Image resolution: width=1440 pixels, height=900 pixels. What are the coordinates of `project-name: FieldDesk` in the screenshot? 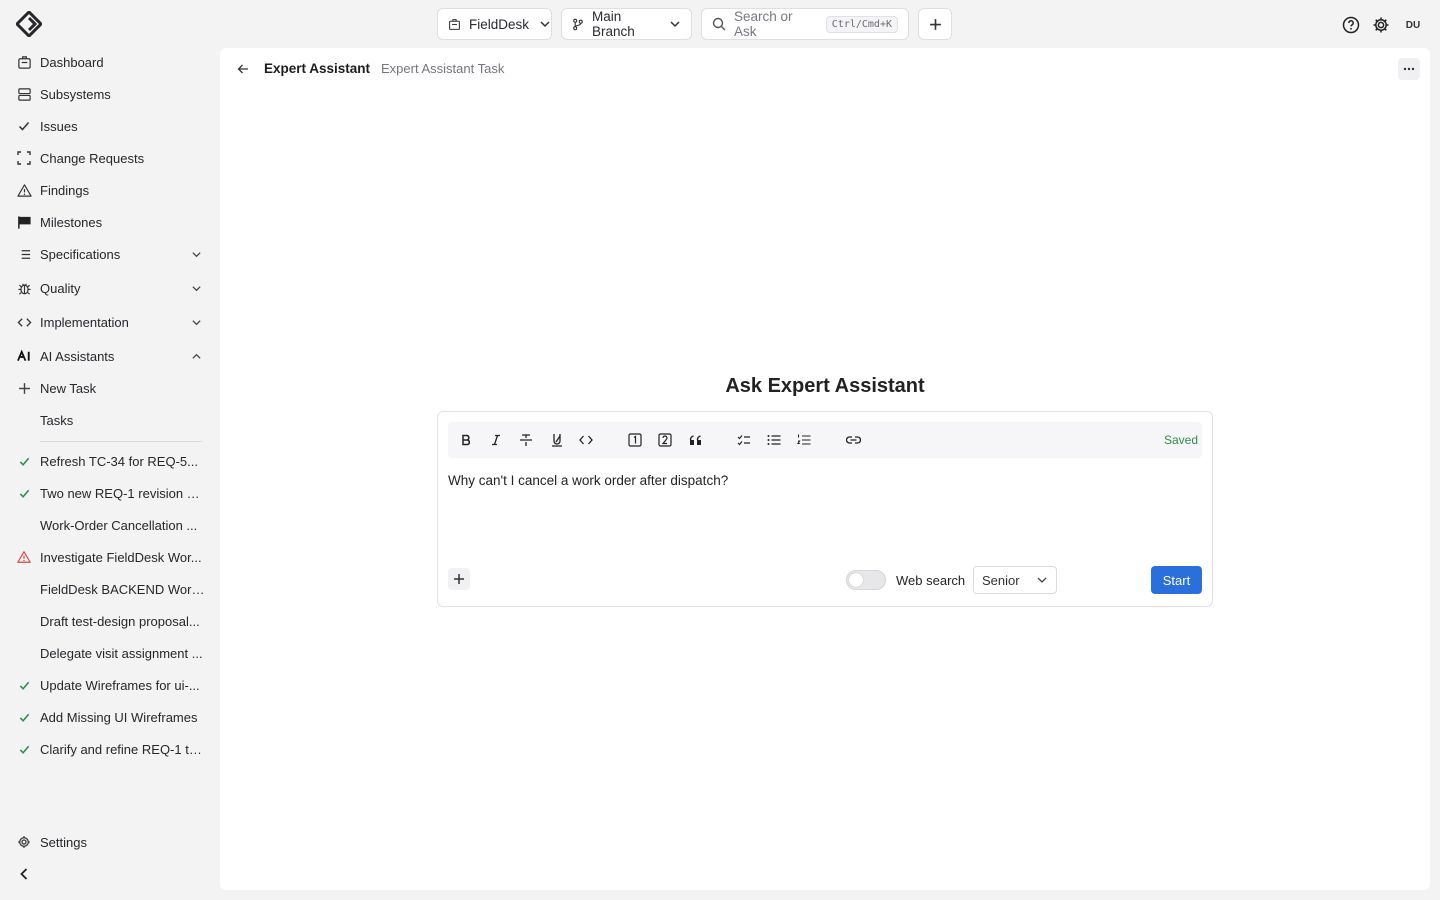 It's located at (499, 24).